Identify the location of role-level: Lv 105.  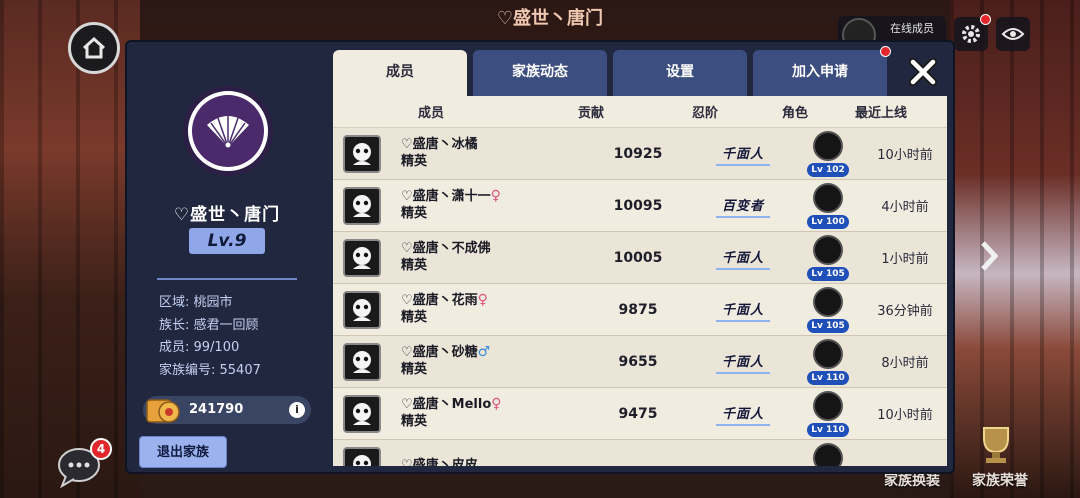
(828, 273).